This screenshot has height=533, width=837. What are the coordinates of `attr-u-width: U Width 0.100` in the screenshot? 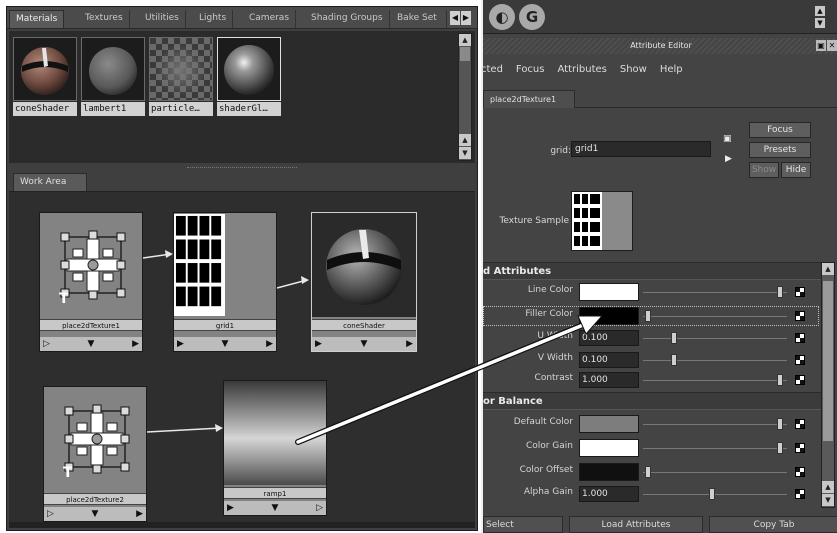 It's located at (651, 338).